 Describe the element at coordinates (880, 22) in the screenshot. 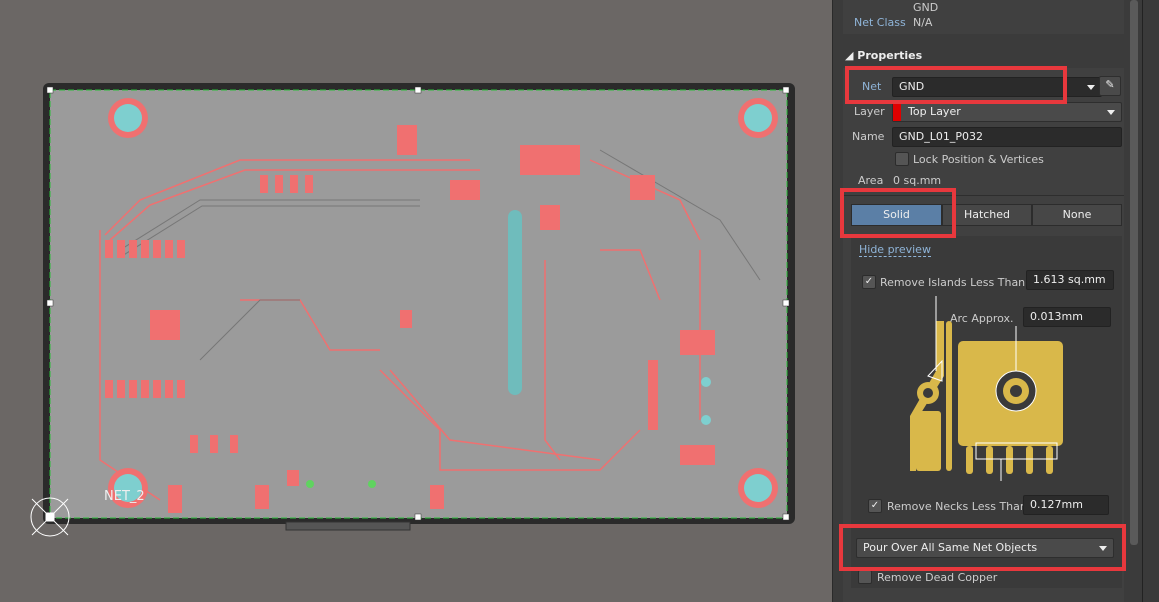

I see `net-class-label: Net Class` at that location.